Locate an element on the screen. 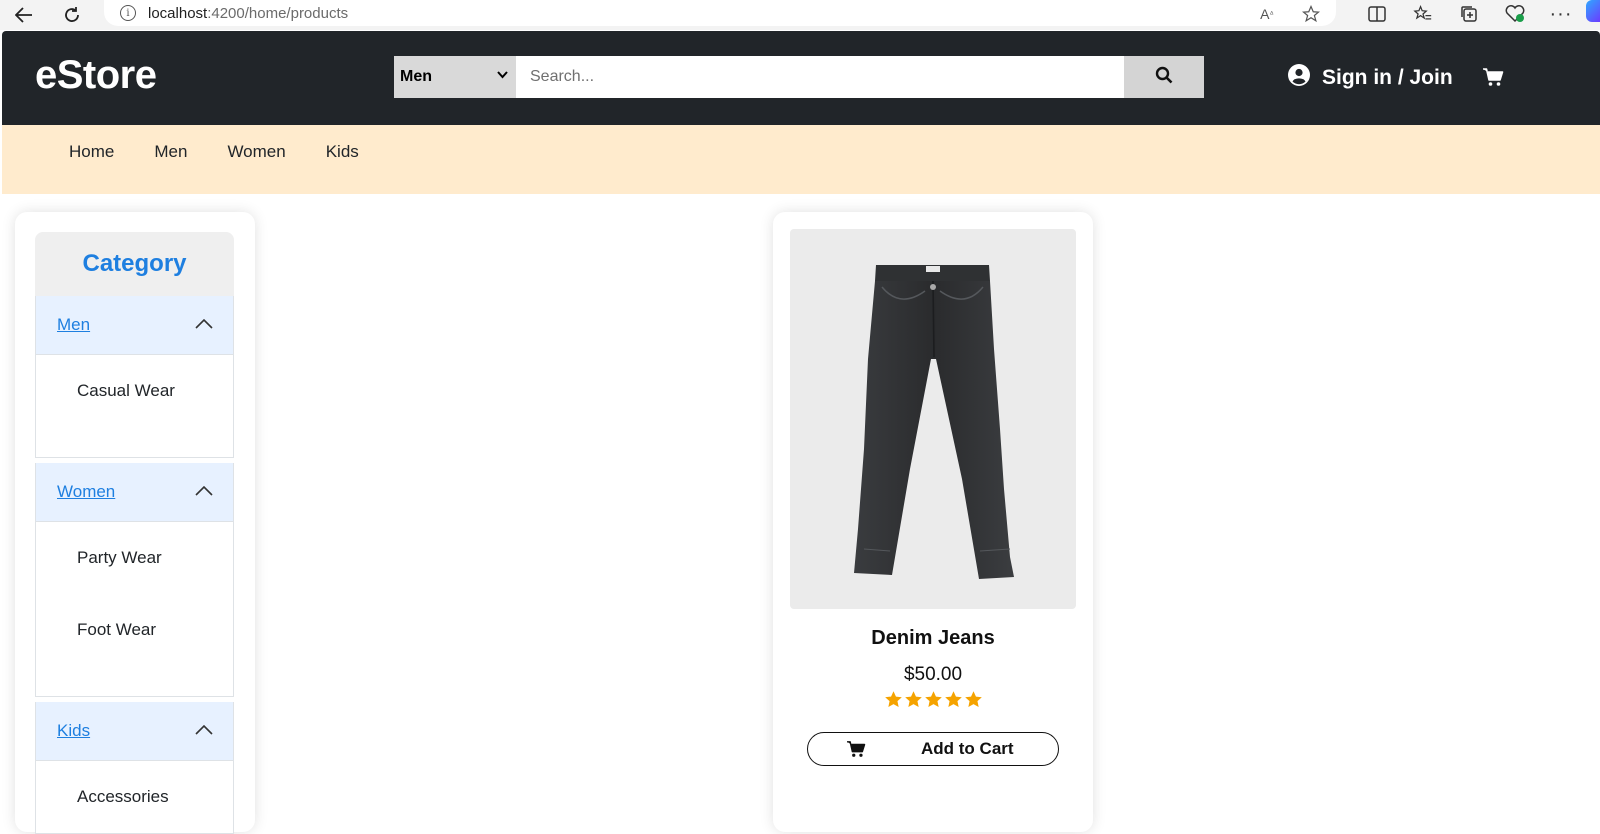  add-to-cart-button: Add to Cart is located at coordinates (933, 749).